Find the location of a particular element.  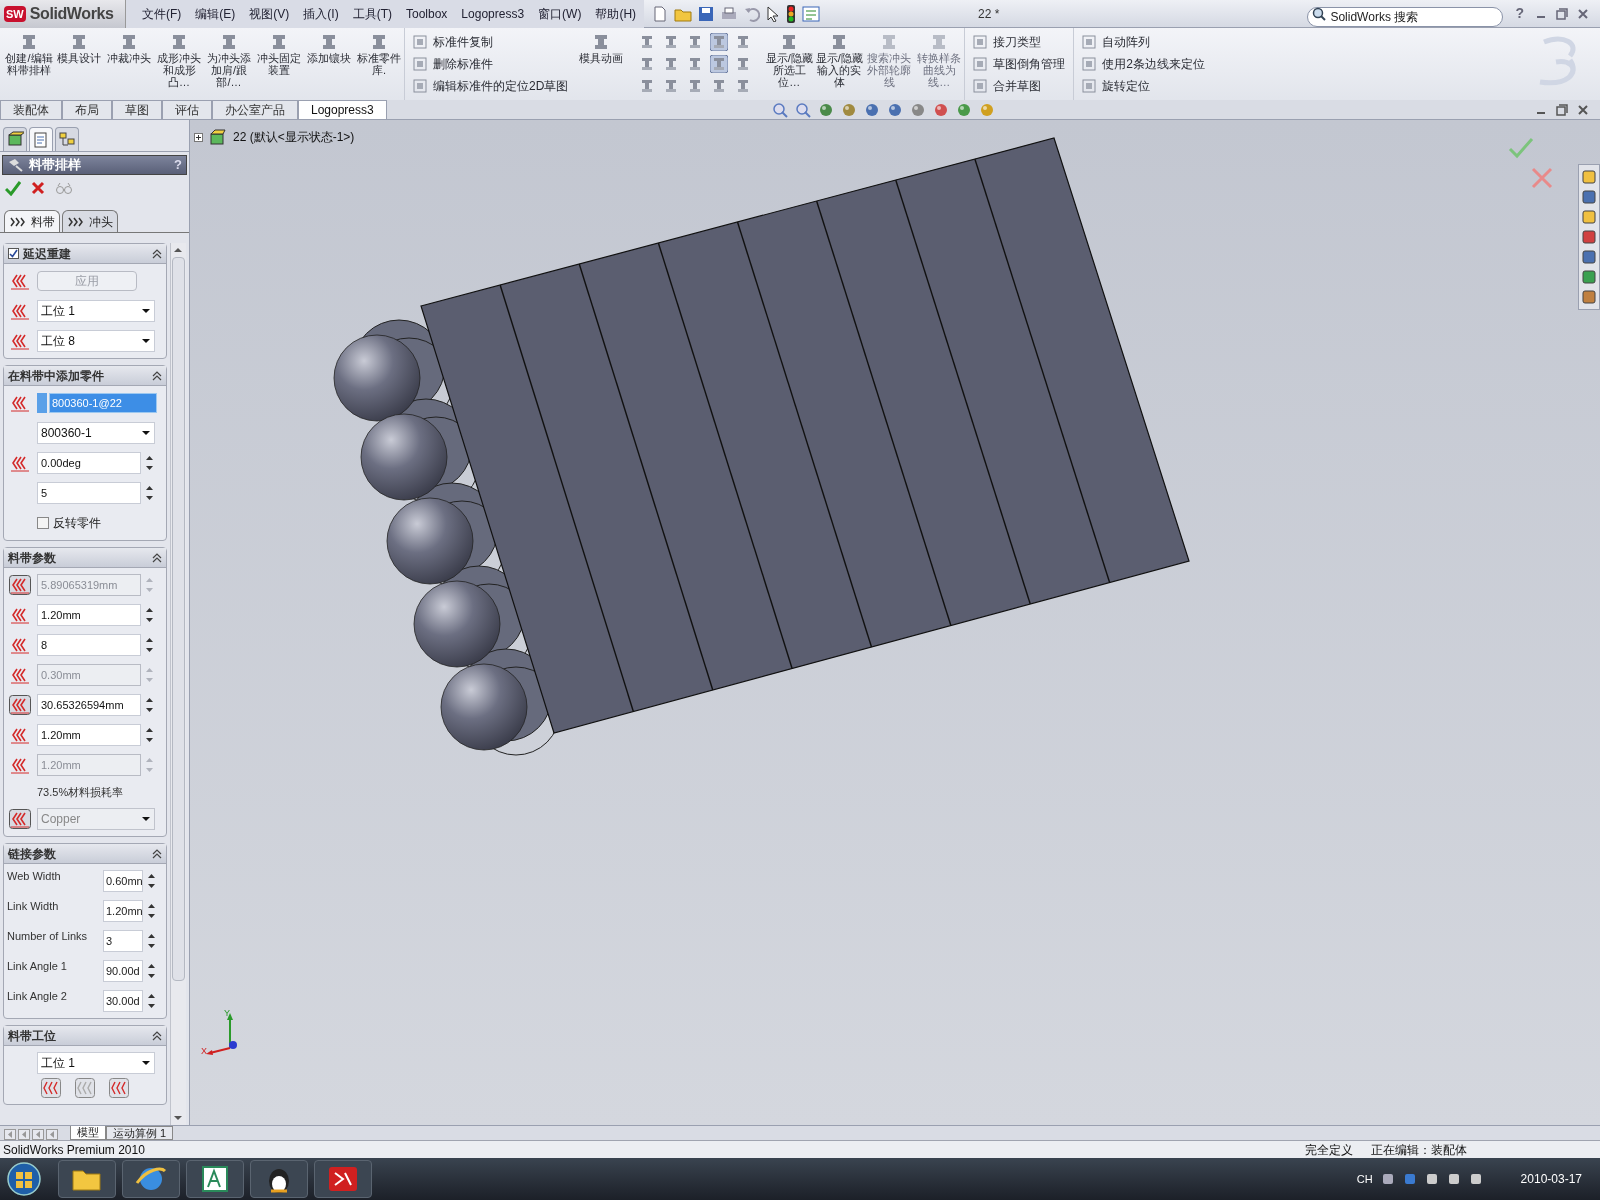

ribbon-button: 编辑标准件的定位2D草图 is located at coordinates (491, 86).